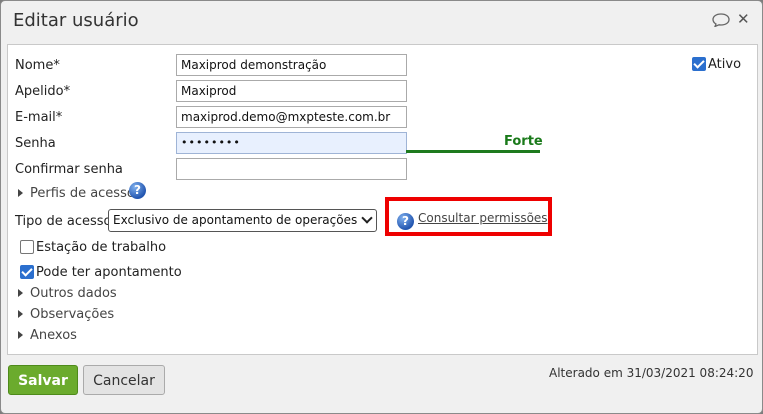 This screenshot has width=763, height=414. Describe the element at coordinates (27, 272) in the screenshot. I see `pode-apontamento-checkbox` at that location.